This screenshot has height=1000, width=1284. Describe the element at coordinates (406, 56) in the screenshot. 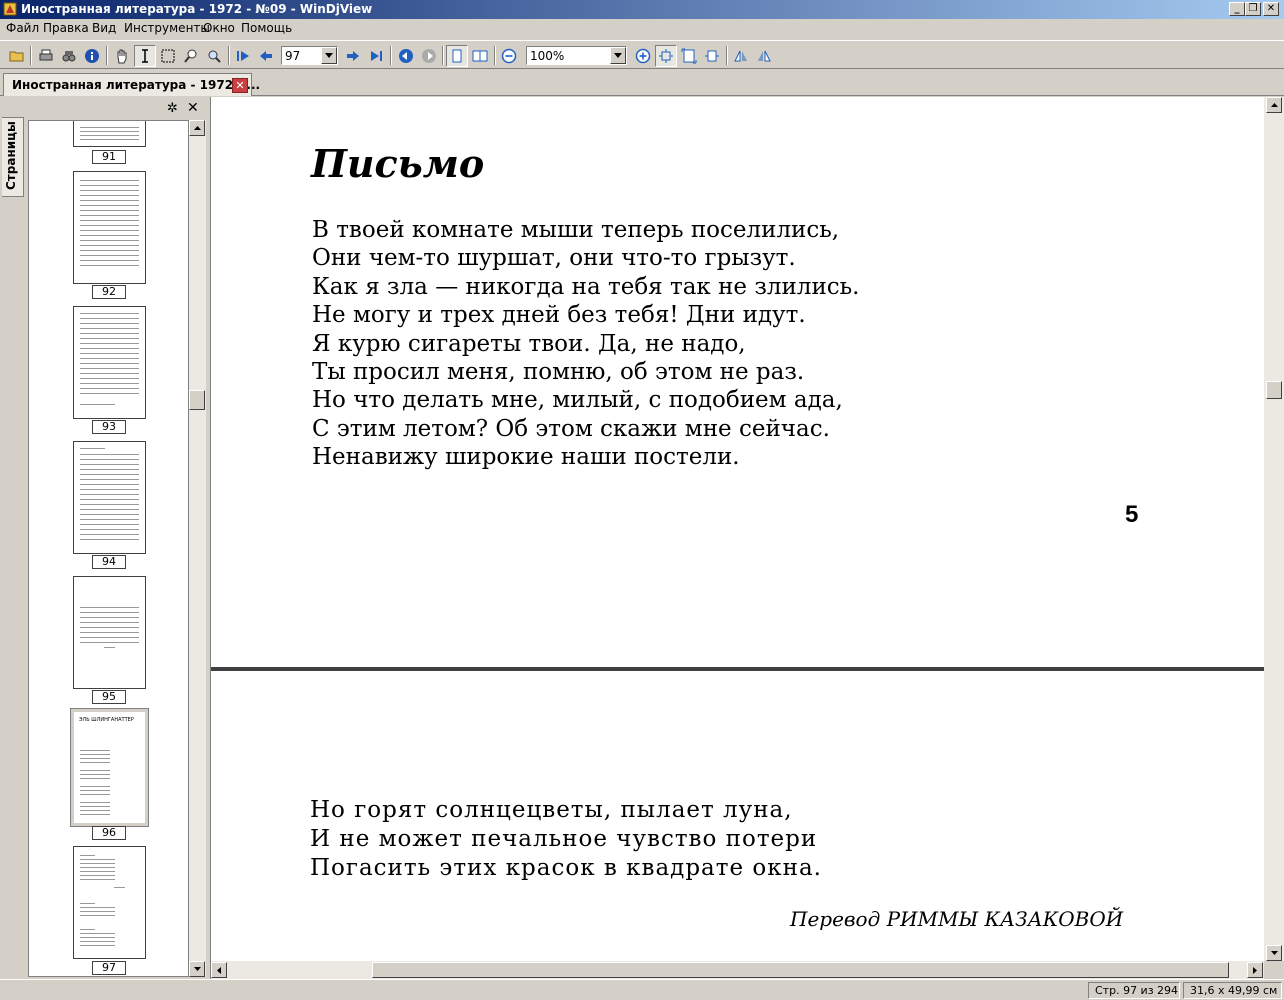

I see `back-icon` at that location.